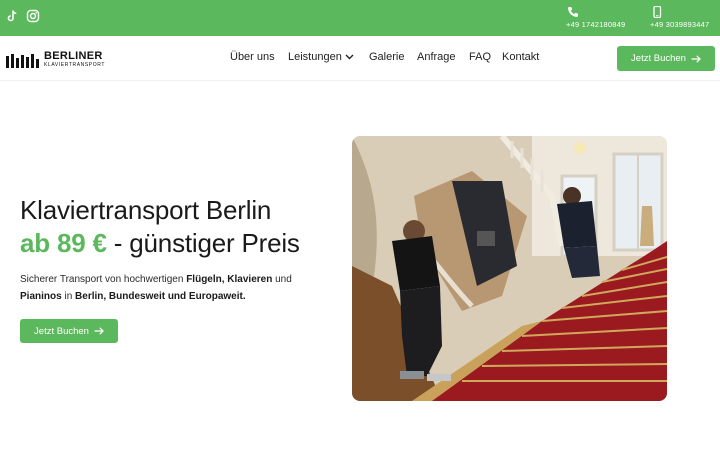 The height and width of the screenshot is (450, 720). What do you see at coordinates (657, 12) in the screenshot?
I see `mobile-icon` at bounding box center [657, 12].